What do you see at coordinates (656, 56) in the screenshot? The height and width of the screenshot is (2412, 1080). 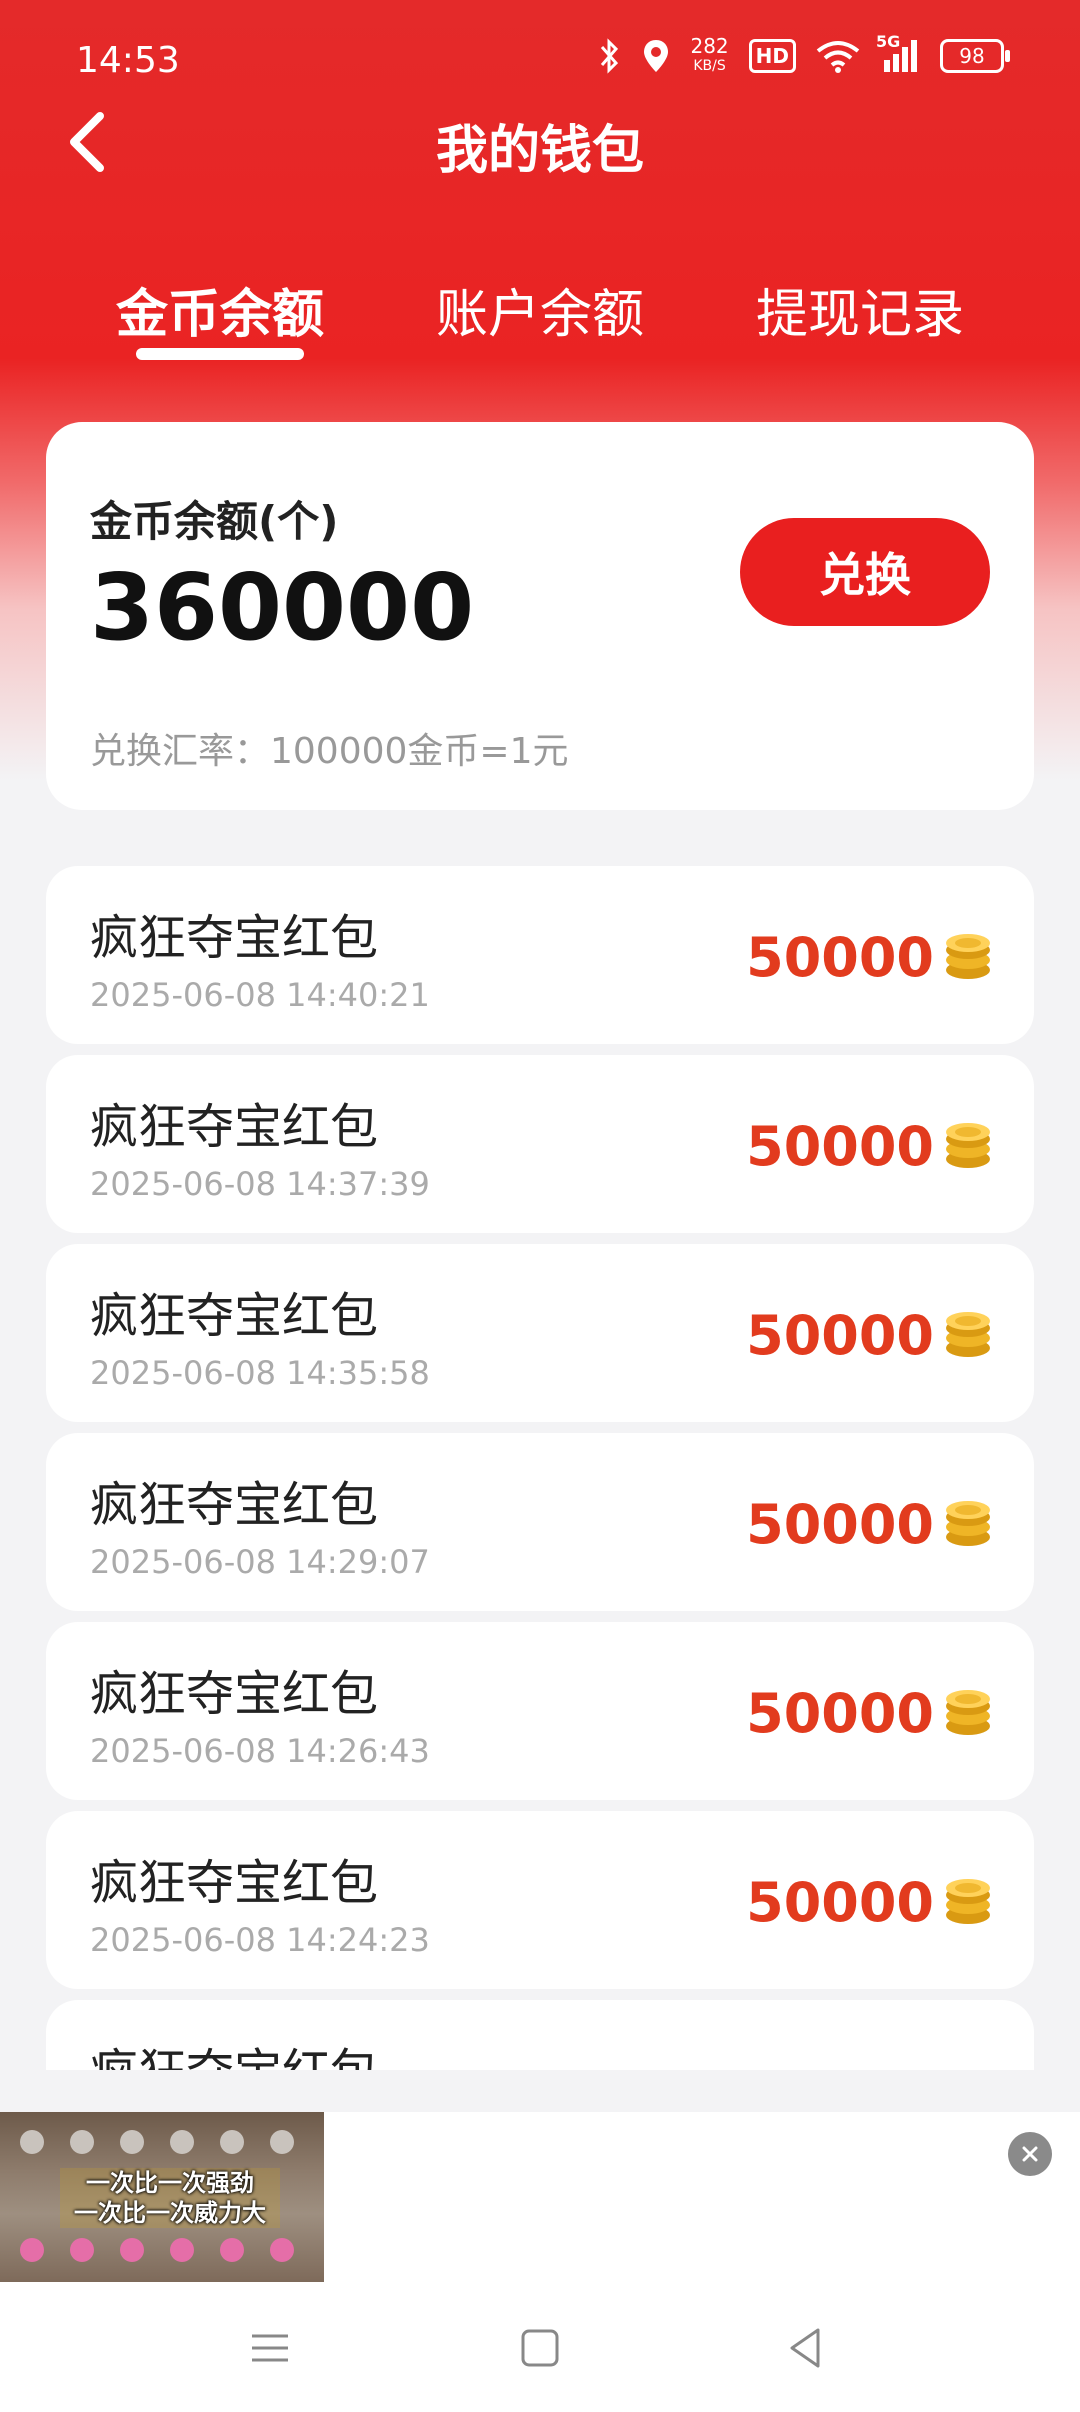 I see `location-icon` at bounding box center [656, 56].